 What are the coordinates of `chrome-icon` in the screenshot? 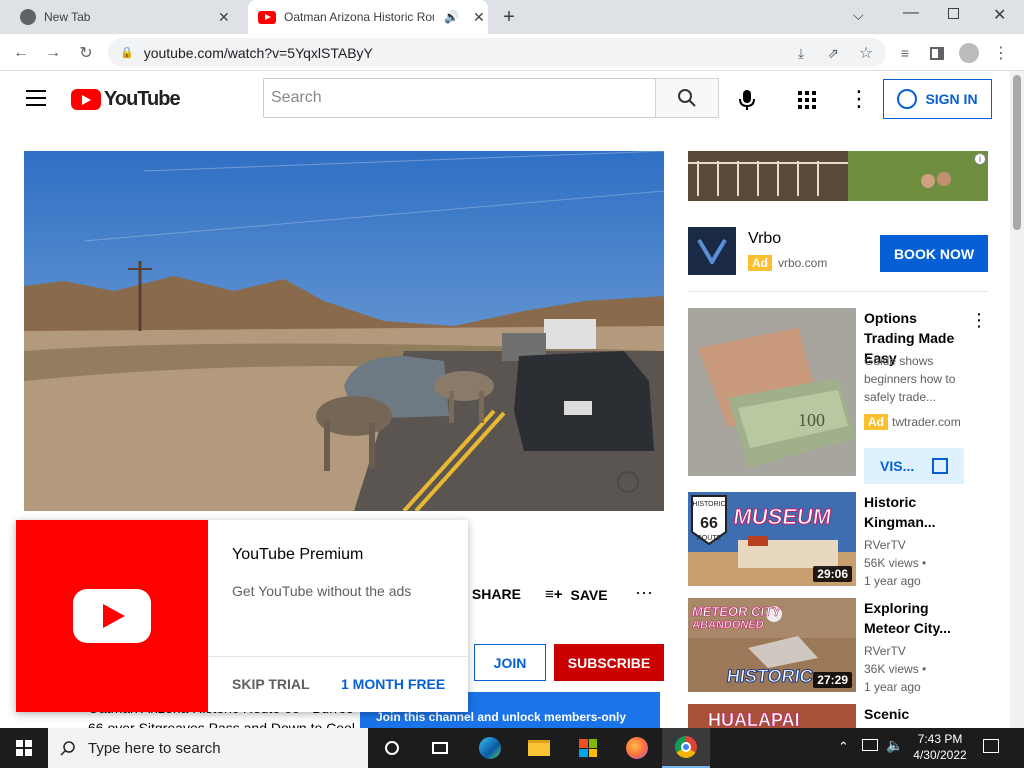 It's located at (686, 748).